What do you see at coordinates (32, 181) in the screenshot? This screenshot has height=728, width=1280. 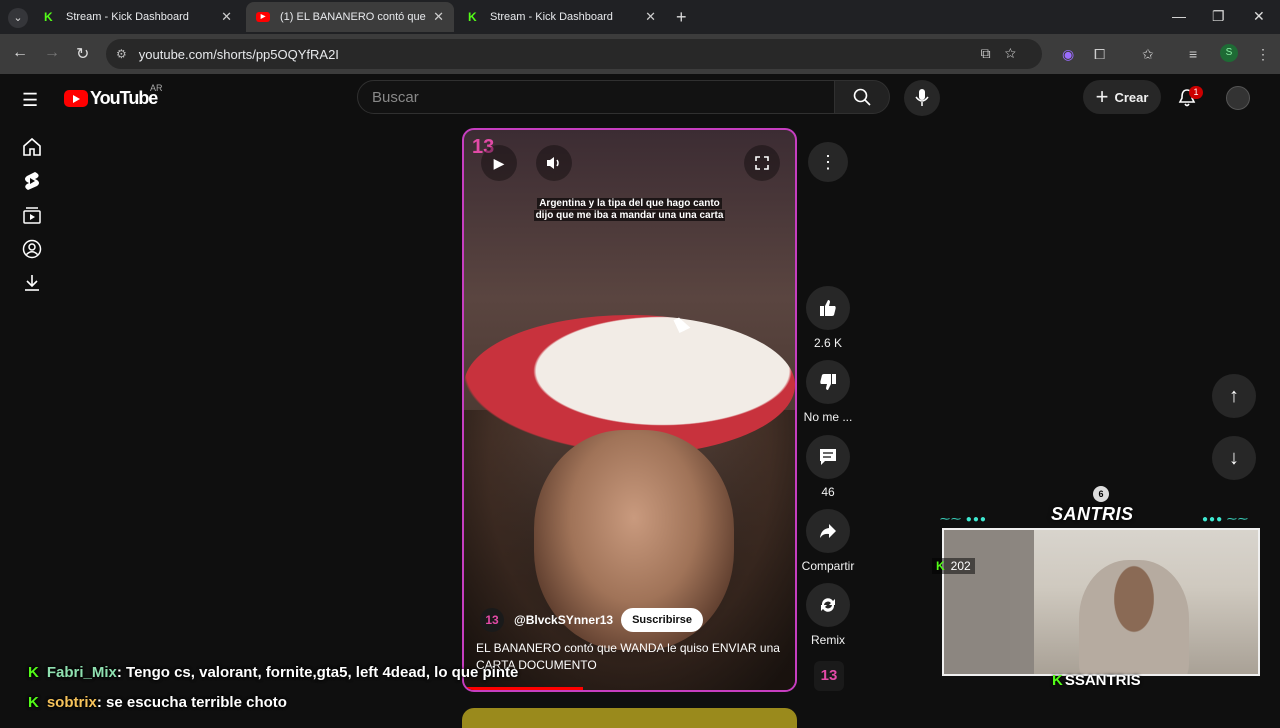 I see `sidebar-item-shorts` at bounding box center [32, 181].